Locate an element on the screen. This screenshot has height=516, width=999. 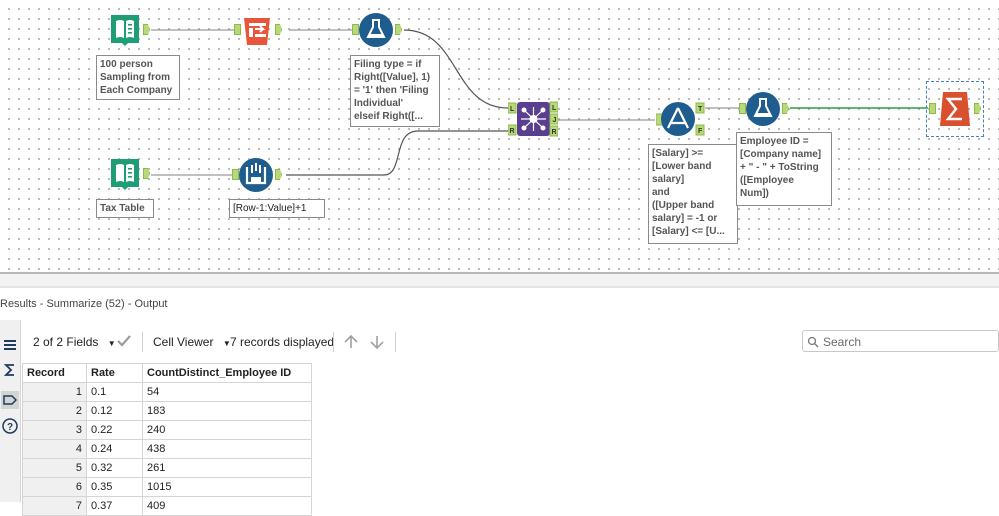
table-row: 1 0.1 54 is located at coordinates (167, 392).